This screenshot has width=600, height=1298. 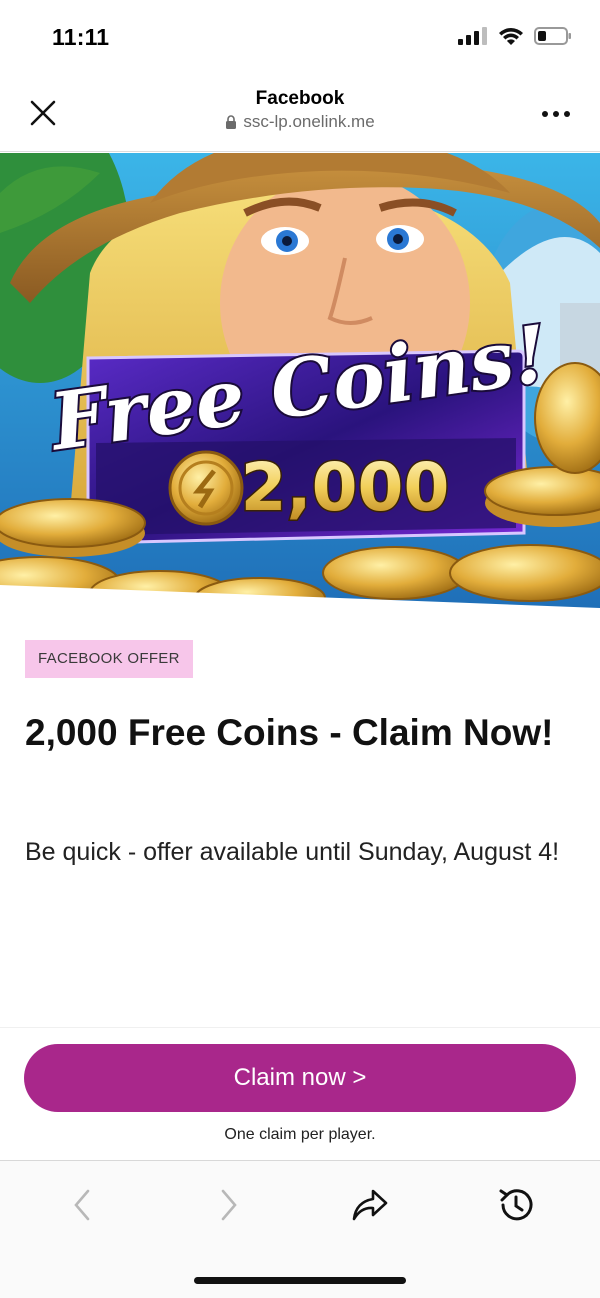 I want to click on hero-amount: 2,000, so click(x=345, y=487).